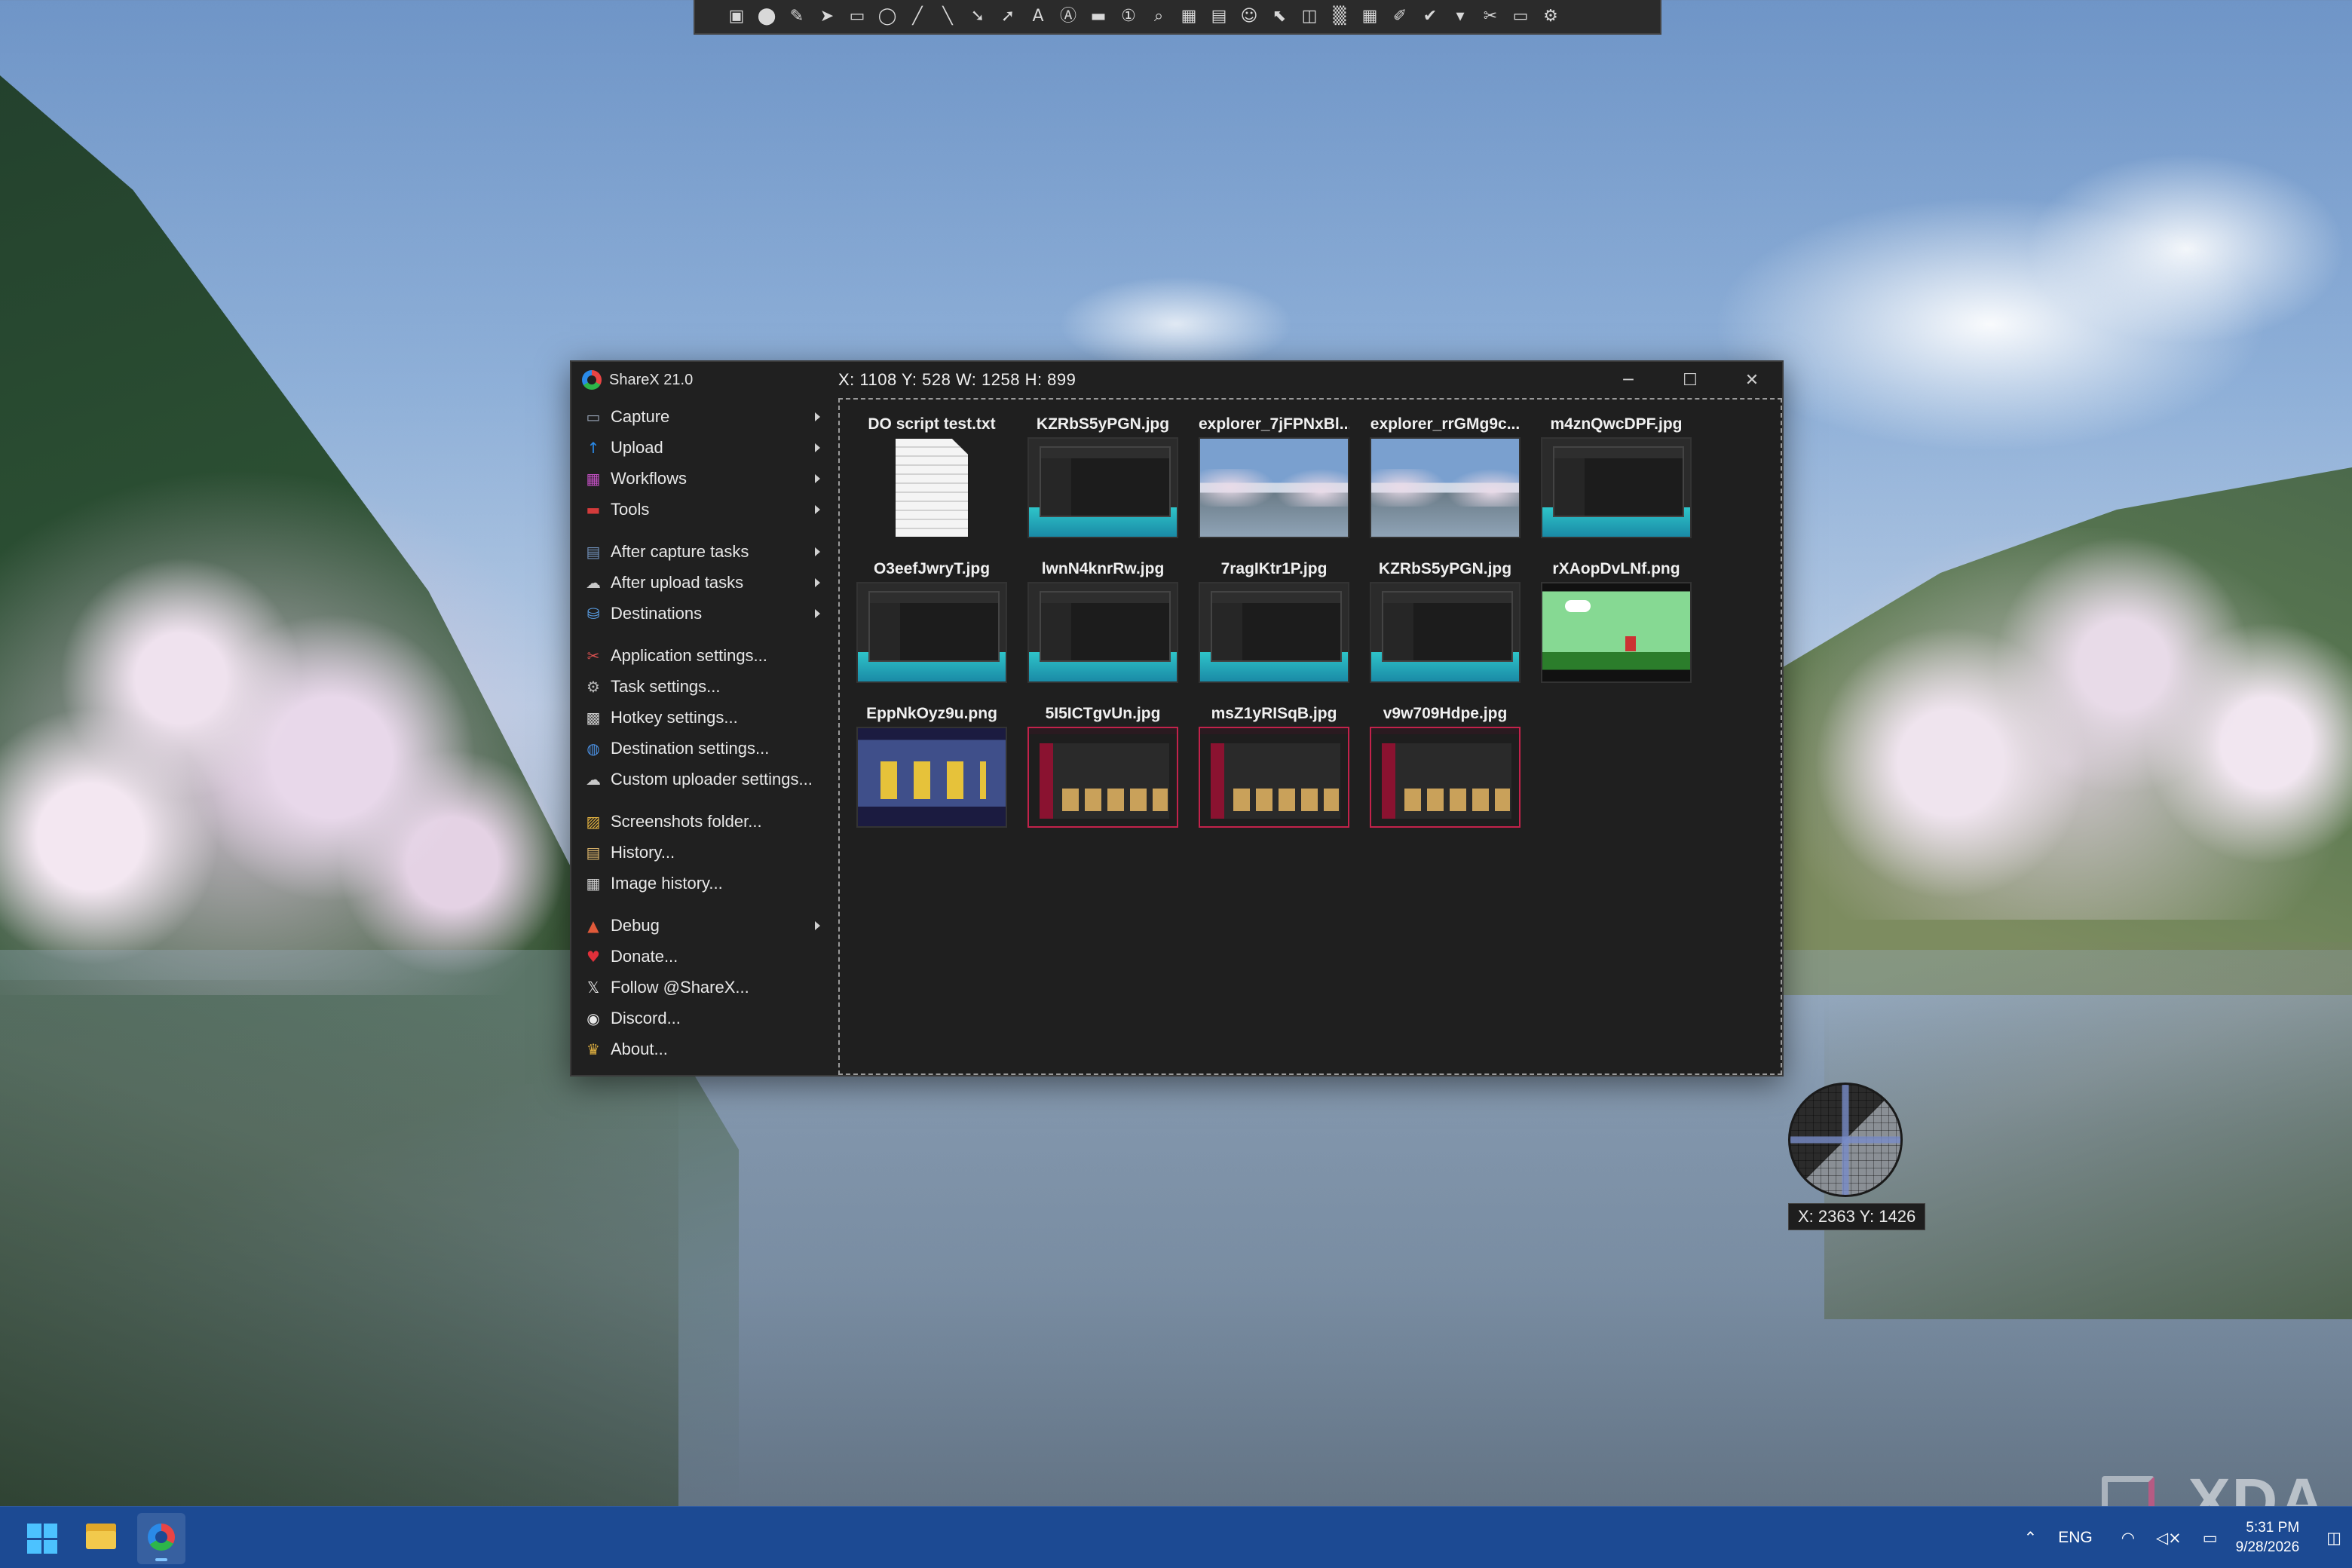  What do you see at coordinates (1038, 16) in the screenshot?
I see `text-outline-icon: A` at bounding box center [1038, 16].